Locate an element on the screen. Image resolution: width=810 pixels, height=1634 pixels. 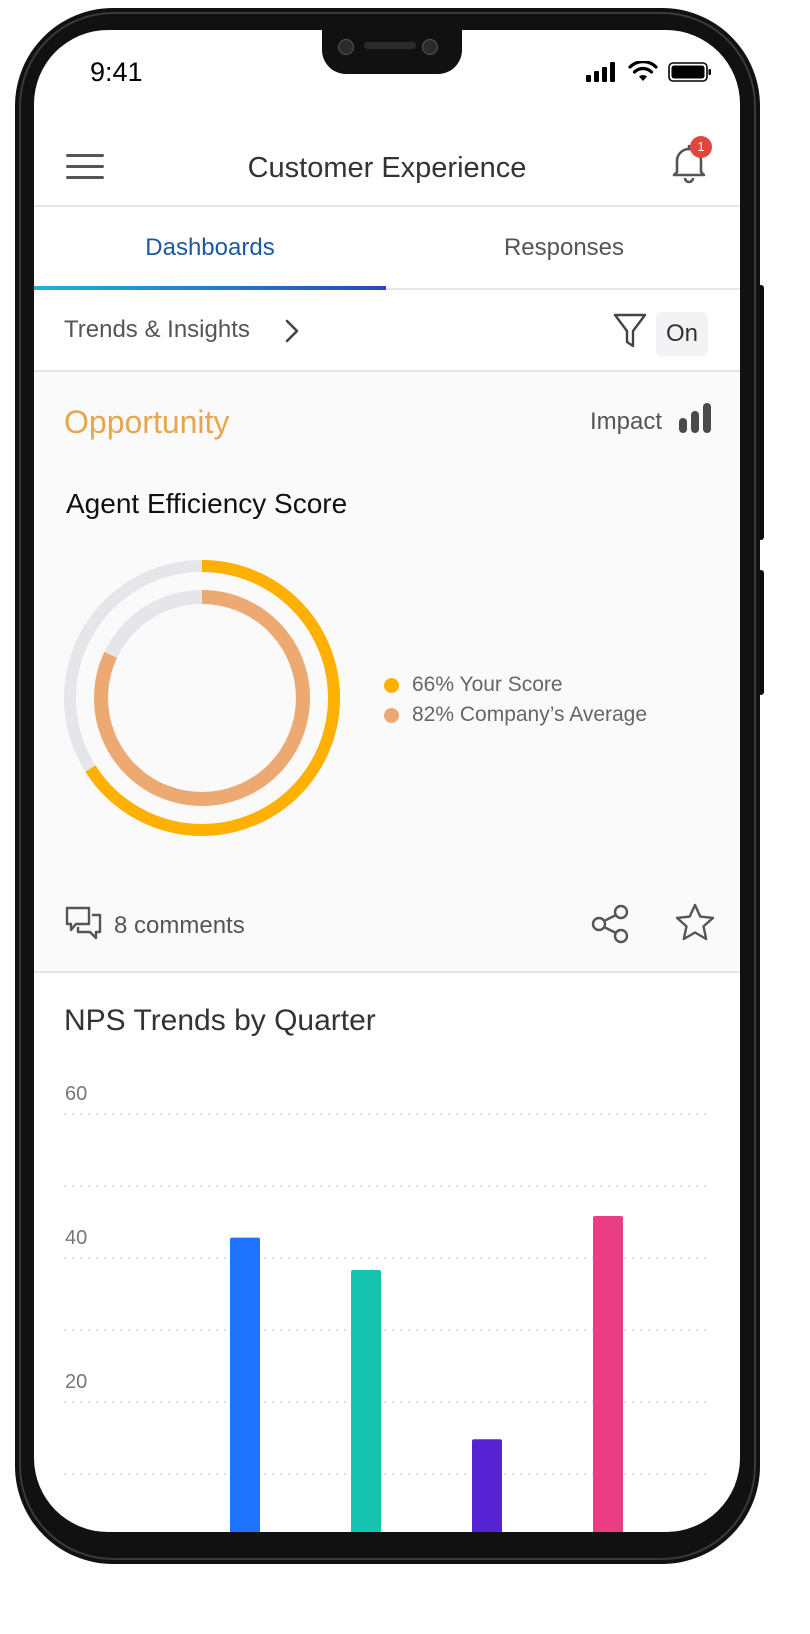
card-category: Opportunity is located at coordinates (147, 422).